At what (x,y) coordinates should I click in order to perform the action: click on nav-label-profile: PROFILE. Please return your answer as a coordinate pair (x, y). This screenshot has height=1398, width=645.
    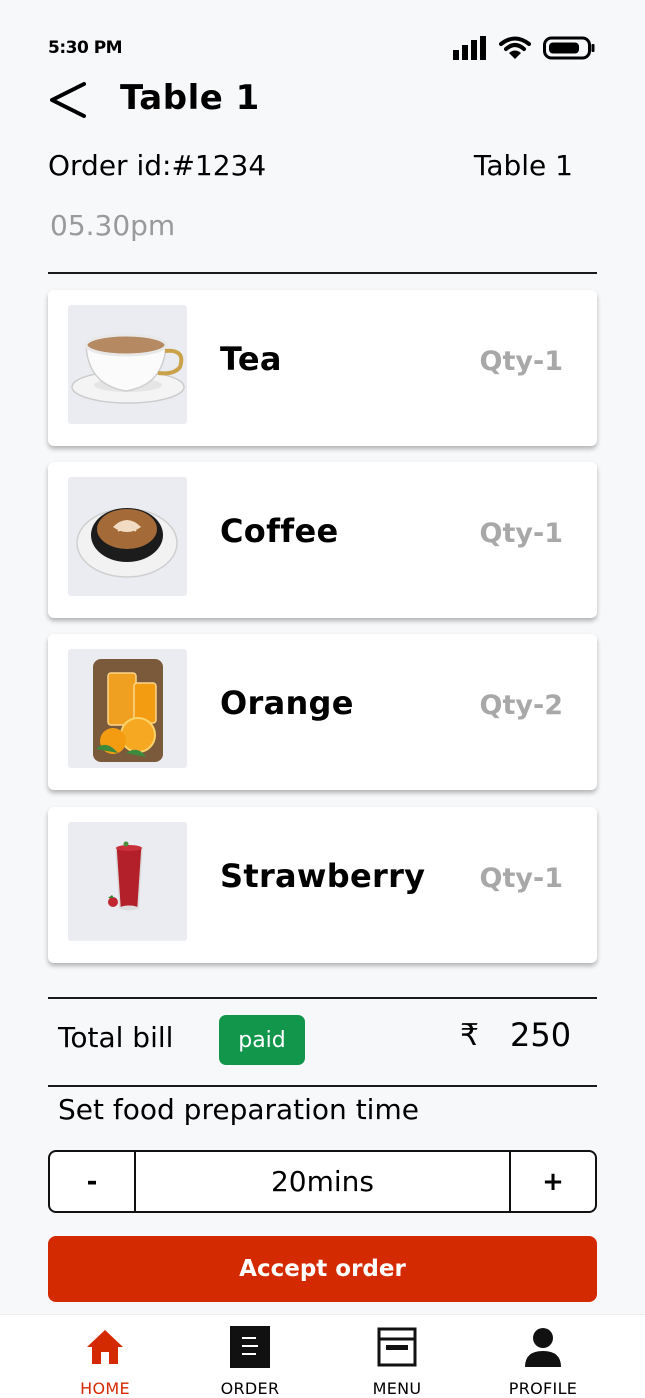
    Looking at the image, I should click on (543, 1388).